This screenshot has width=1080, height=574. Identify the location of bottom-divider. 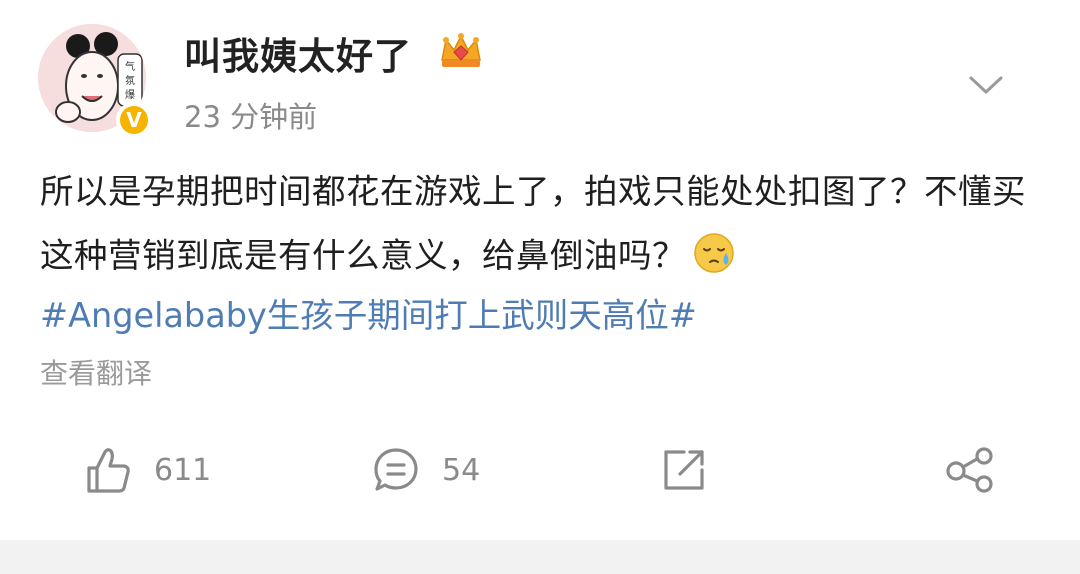
(540, 557).